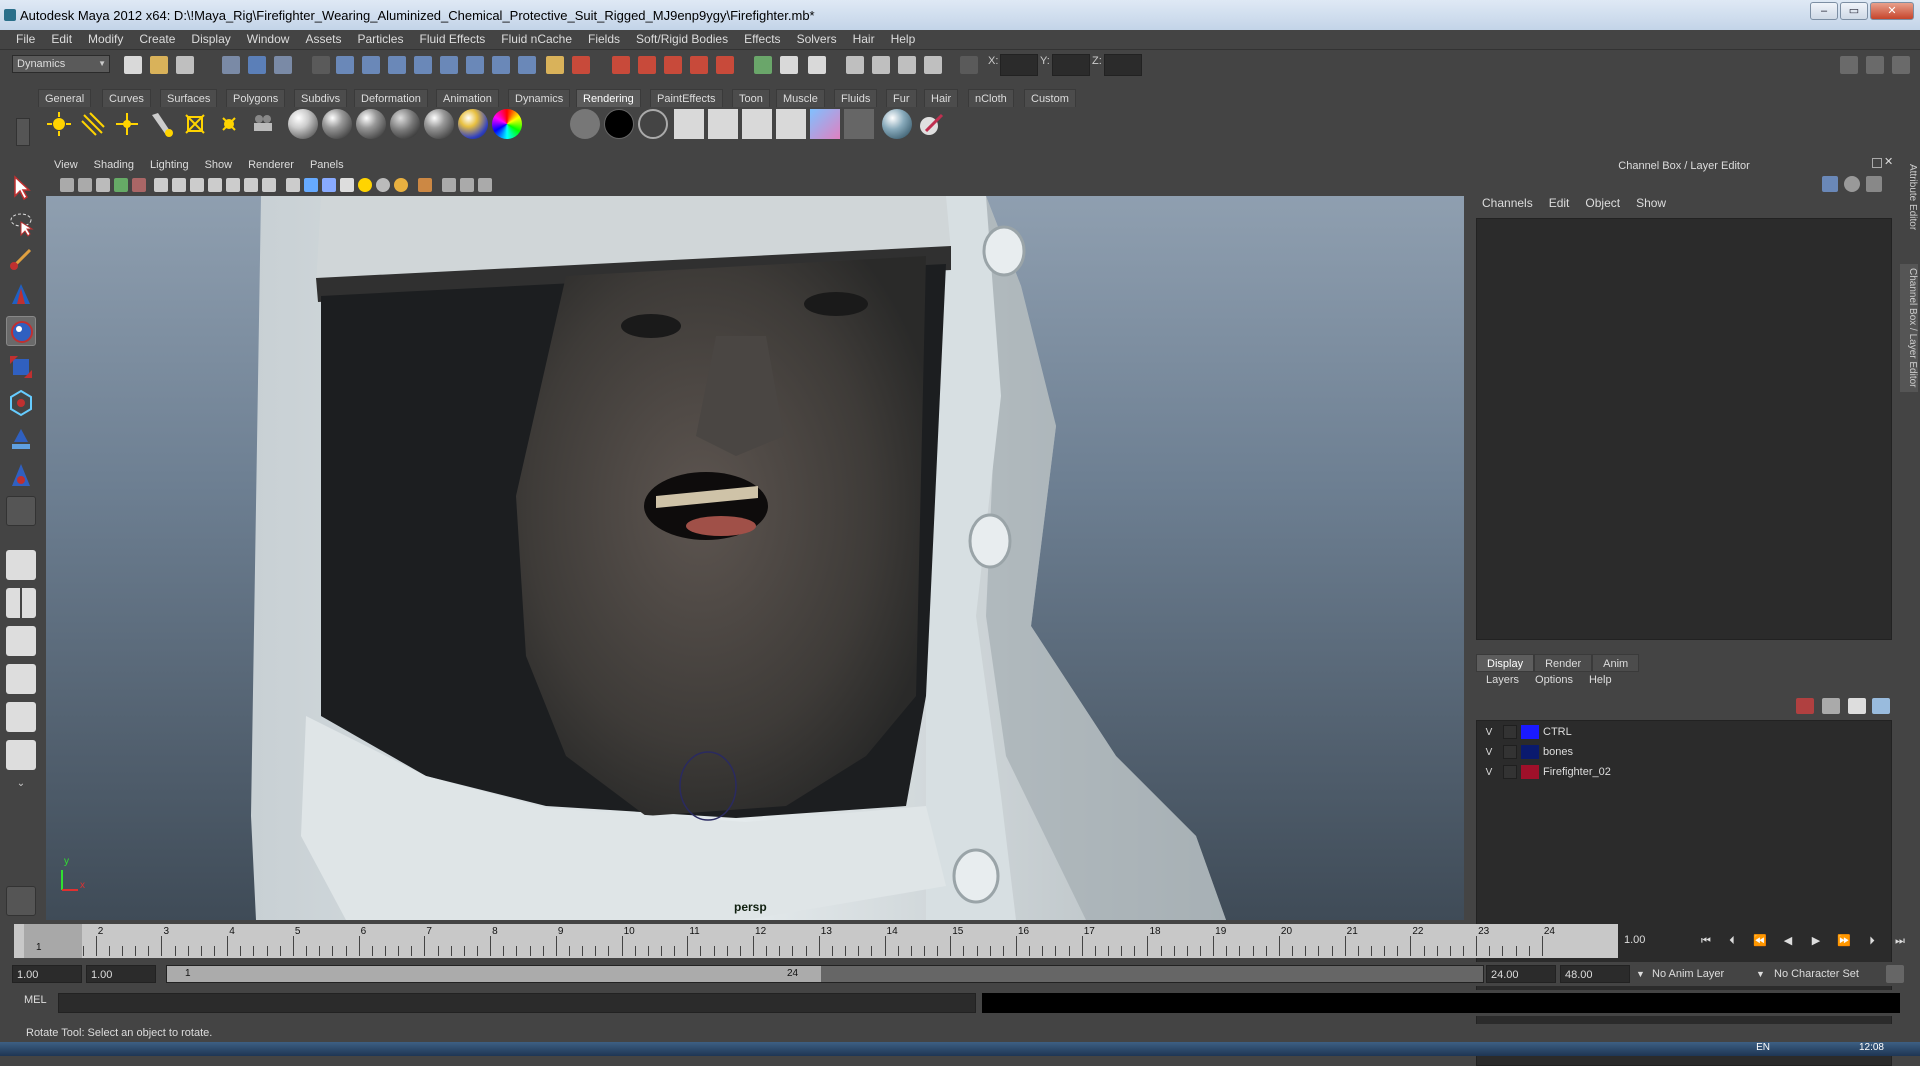  What do you see at coordinates (1530, 752) in the screenshot?
I see `layer-color-swatch` at bounding box center [1530, 752].